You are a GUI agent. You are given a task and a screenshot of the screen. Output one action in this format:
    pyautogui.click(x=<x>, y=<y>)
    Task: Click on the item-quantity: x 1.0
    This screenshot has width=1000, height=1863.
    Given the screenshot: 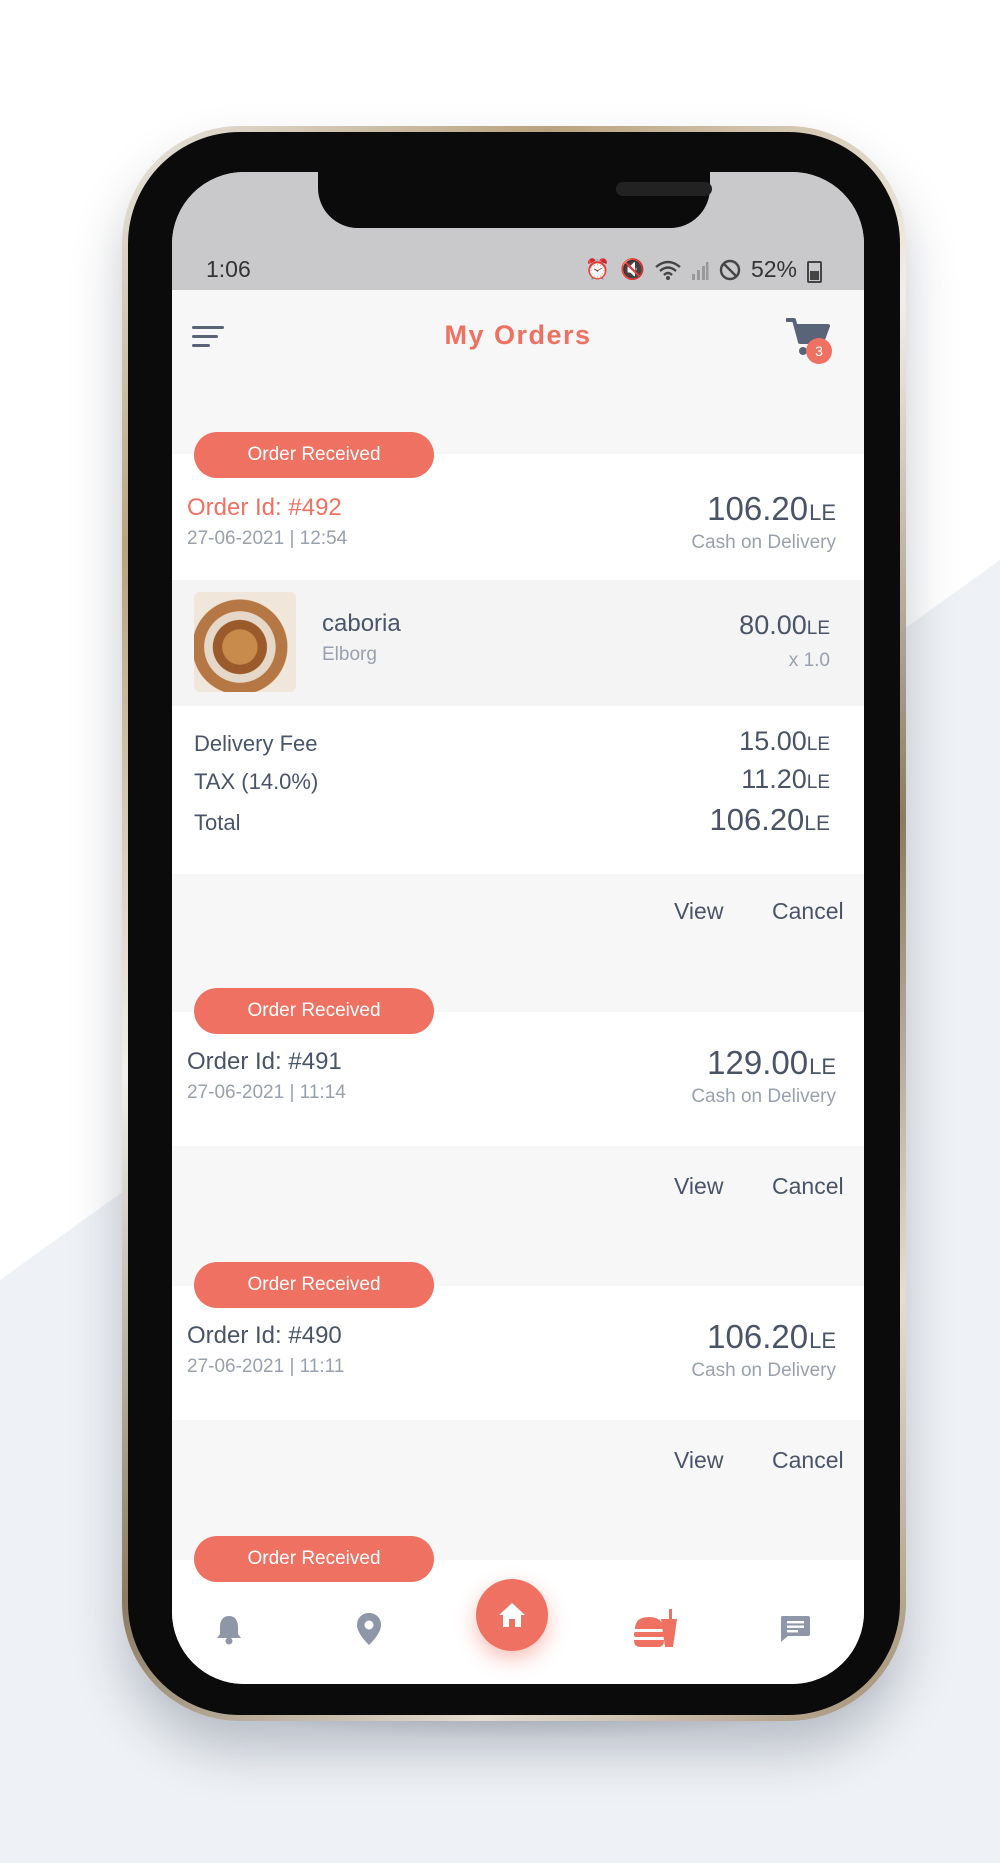 What is the action you would take?
    pyautogui.click(x=809, y=660)
    